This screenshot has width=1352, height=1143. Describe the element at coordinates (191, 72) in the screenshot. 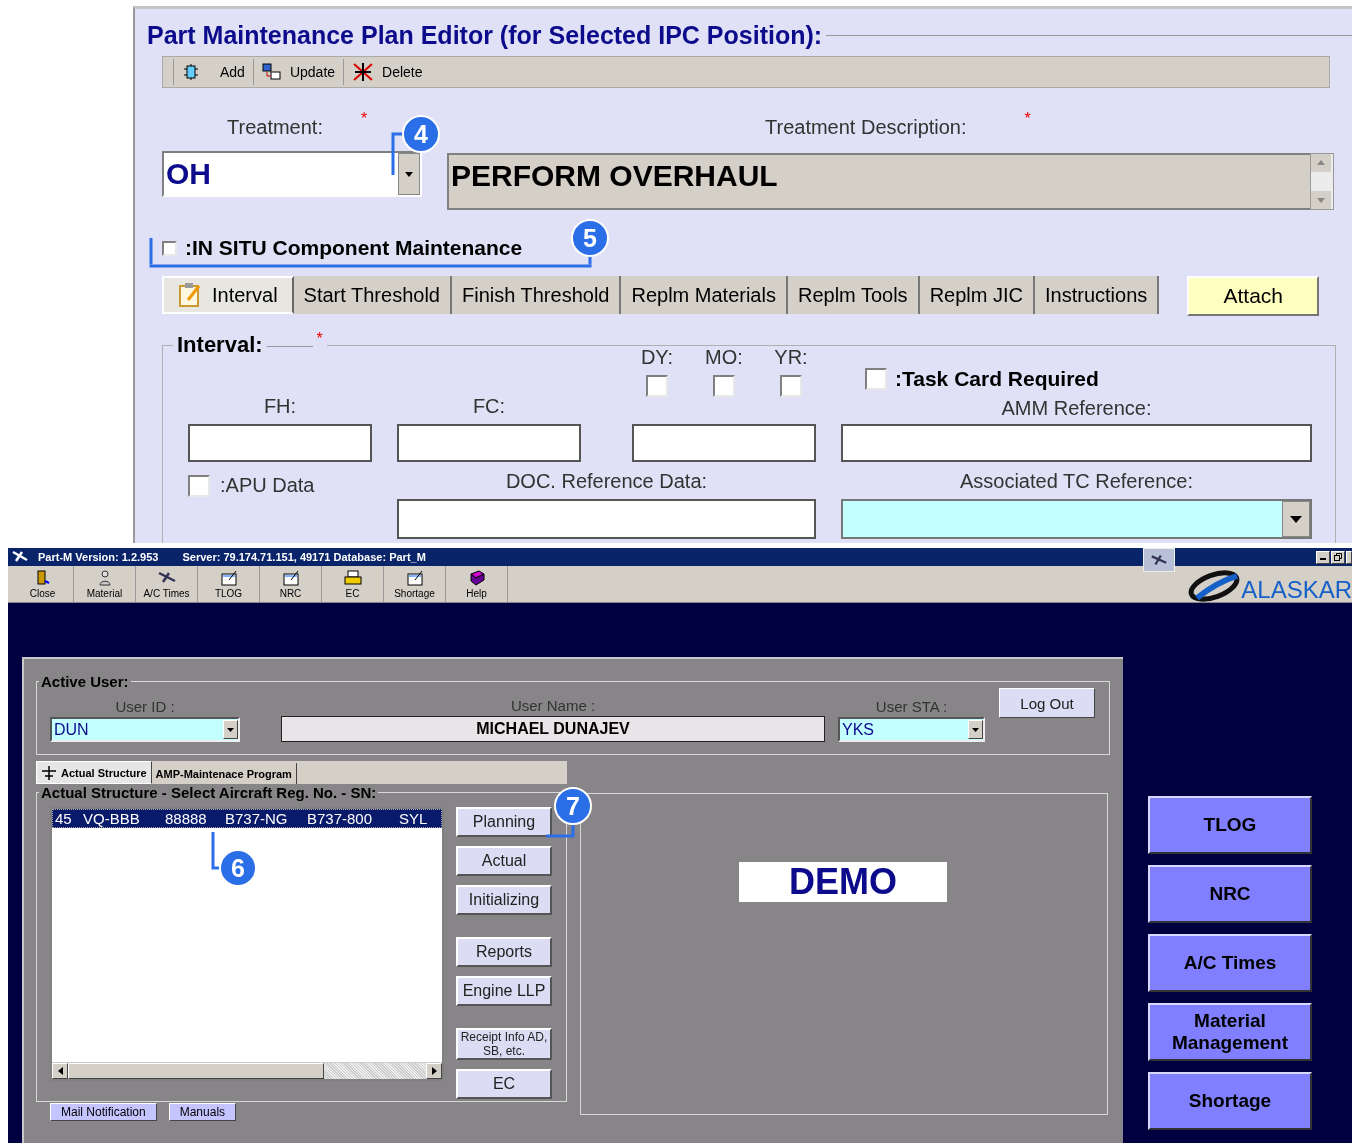

I see `chip-icon` at that location.